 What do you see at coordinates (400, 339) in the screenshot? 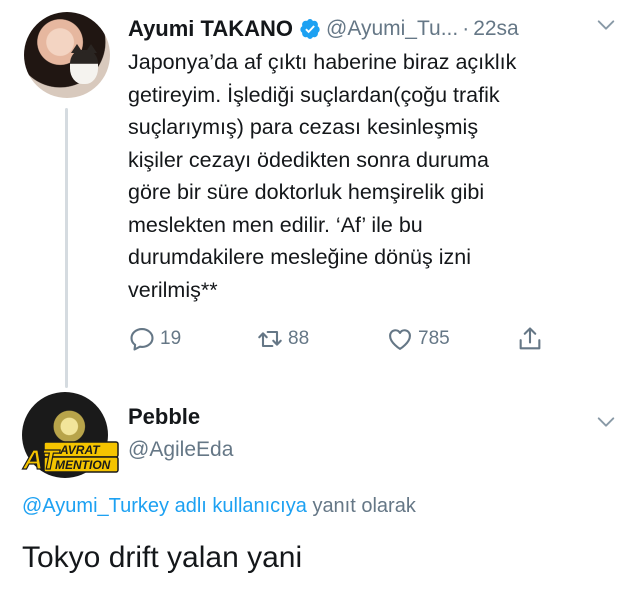
I see `like-icon` at bounding box center [400, 339].